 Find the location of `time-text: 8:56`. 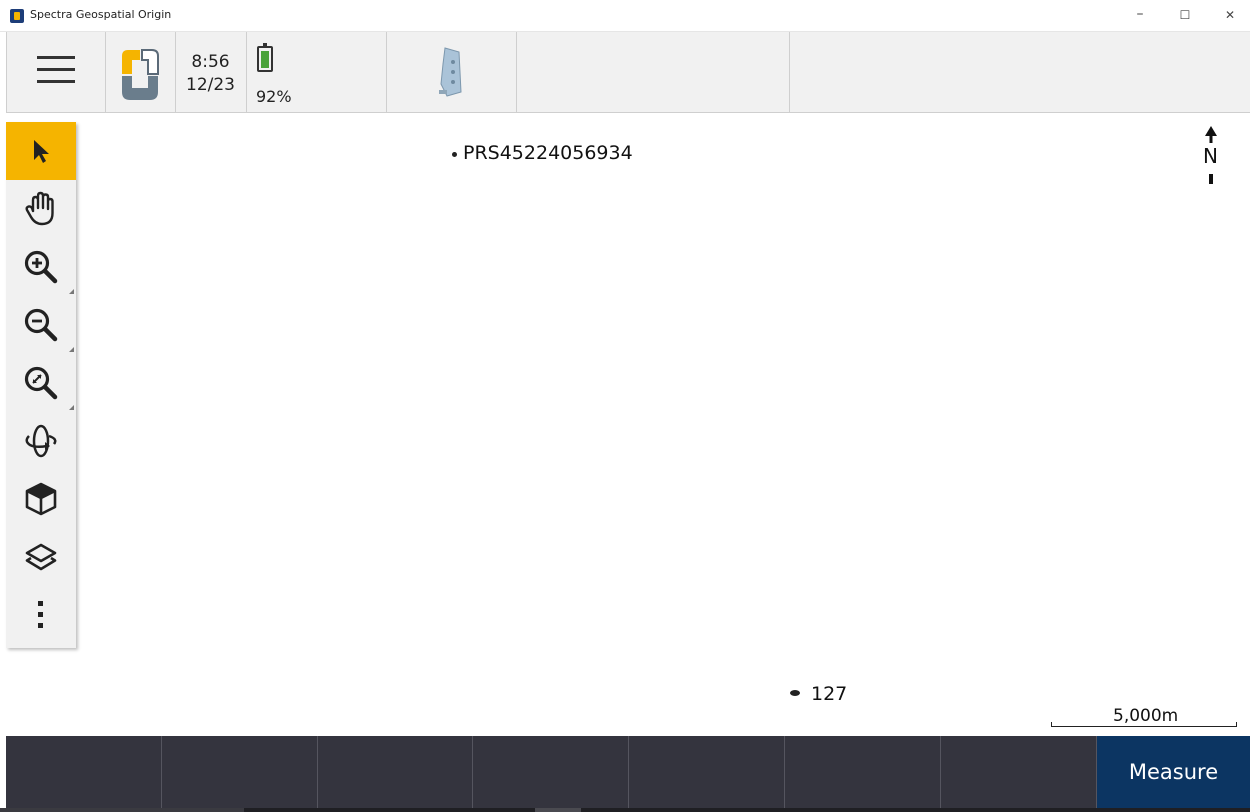

time-text: 8:56 is located at coordinates (210, 62).